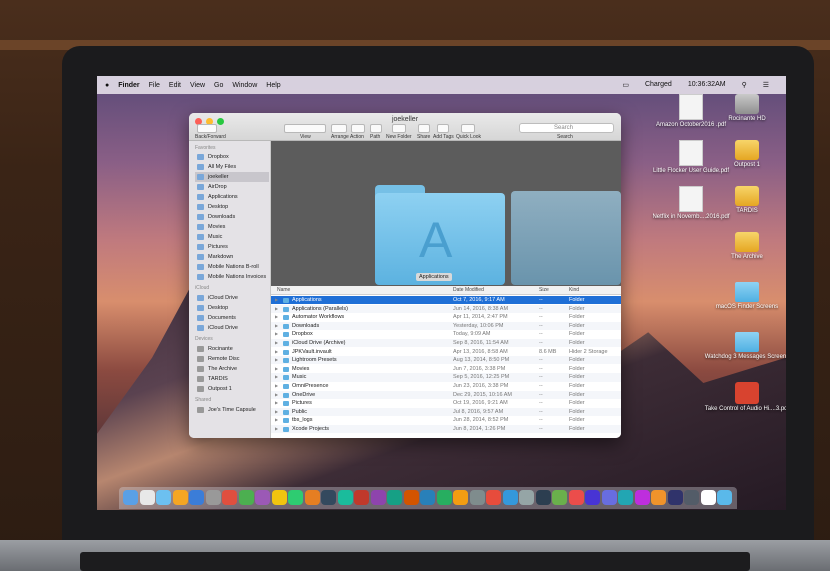 The width and height of the screenshot is (830, 571). What do you see at coordinates (305, 128) in the screenshot?
I see `view-mode-button` at bounding box center [305, 128].